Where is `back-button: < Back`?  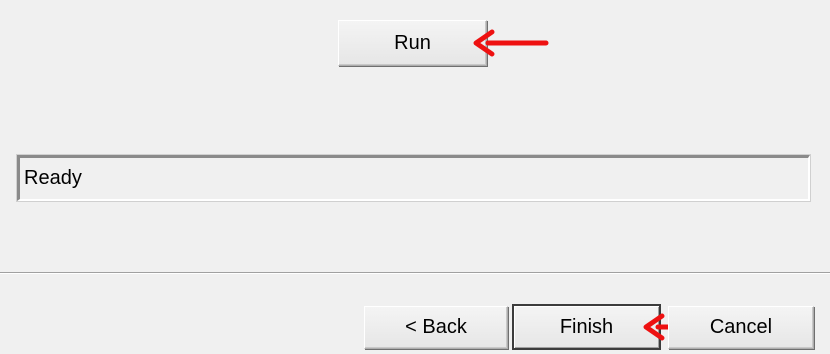
back-button: < Back is located at coordinates (436, 327).